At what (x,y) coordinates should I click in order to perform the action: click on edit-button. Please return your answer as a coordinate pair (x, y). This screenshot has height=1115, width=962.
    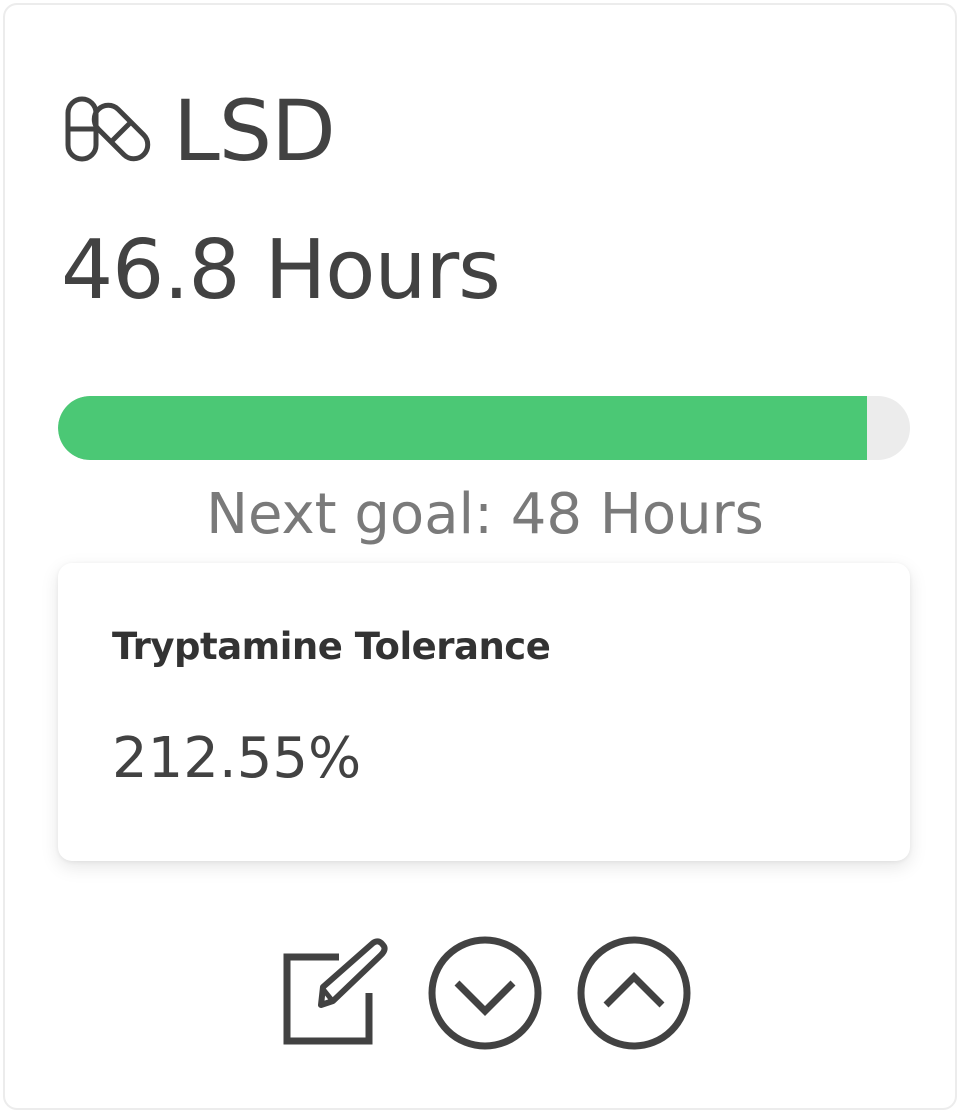
    Looking at the image, I should click on (335, 991).